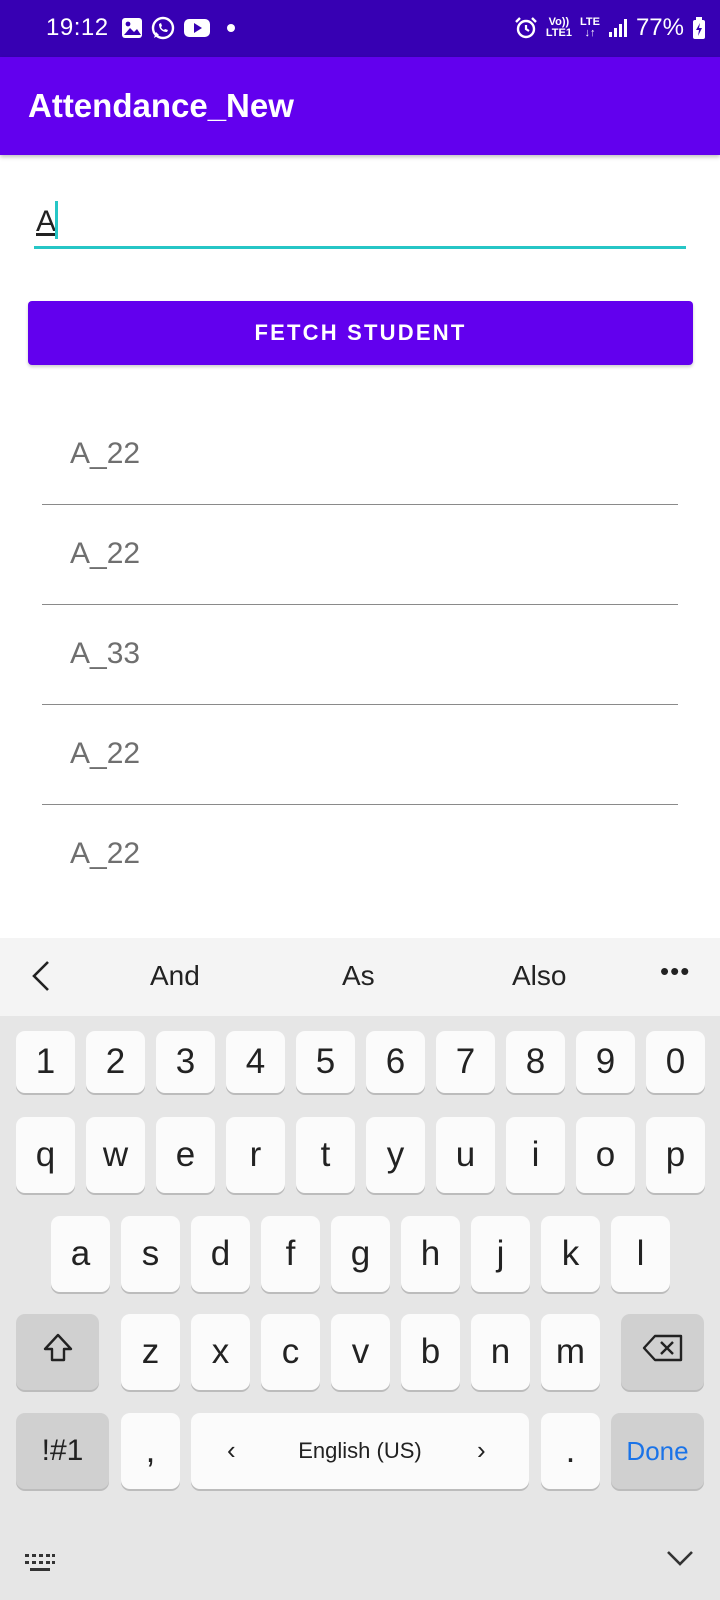 Image resolution: width=720 pixels, height=1600 pixels. Describe the element at coordinates (105, 653) in the screenshot. I see `student-label: A_33` at that location.